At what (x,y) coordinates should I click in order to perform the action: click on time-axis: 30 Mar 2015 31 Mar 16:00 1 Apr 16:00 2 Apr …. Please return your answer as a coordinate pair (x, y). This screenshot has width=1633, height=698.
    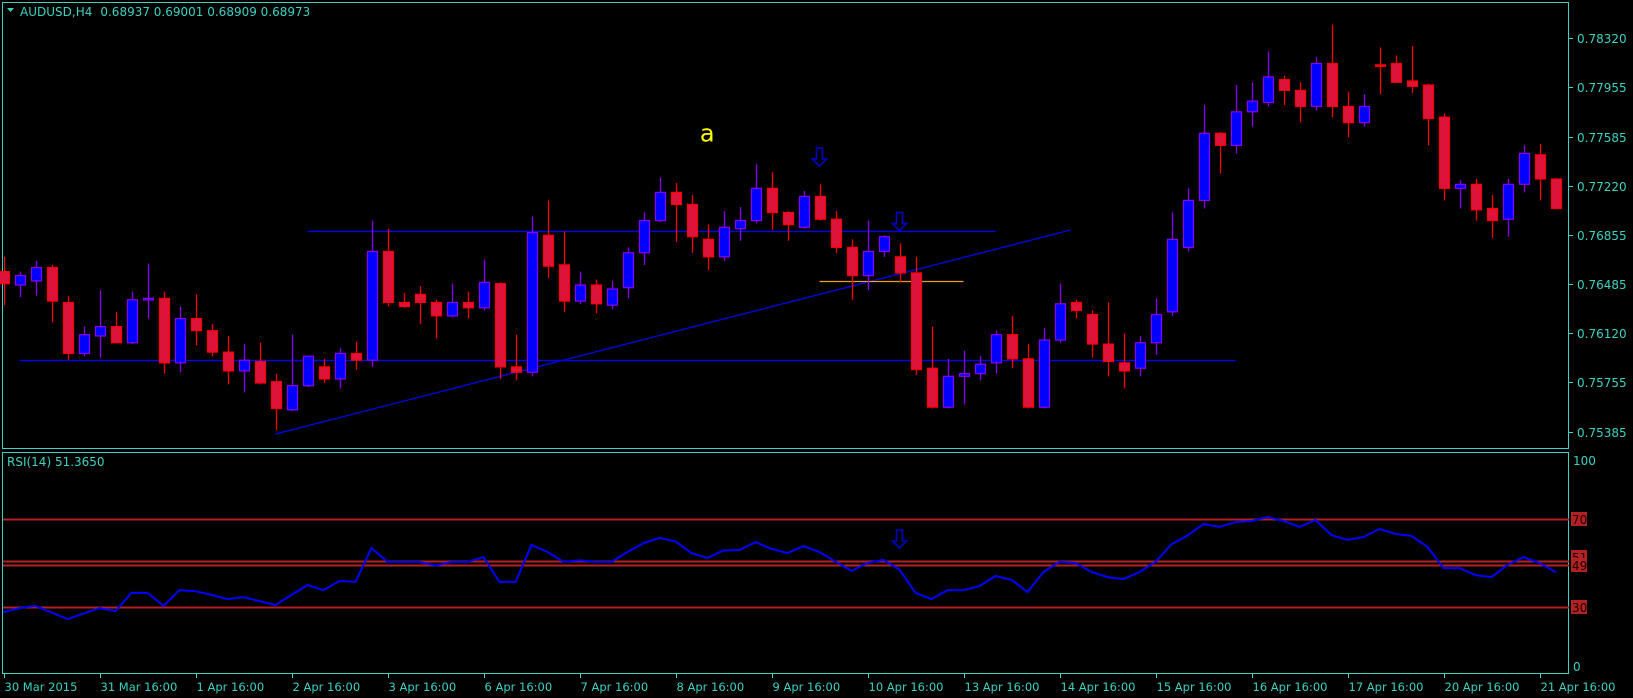
    Looking at the image, I should click on (810, 684).